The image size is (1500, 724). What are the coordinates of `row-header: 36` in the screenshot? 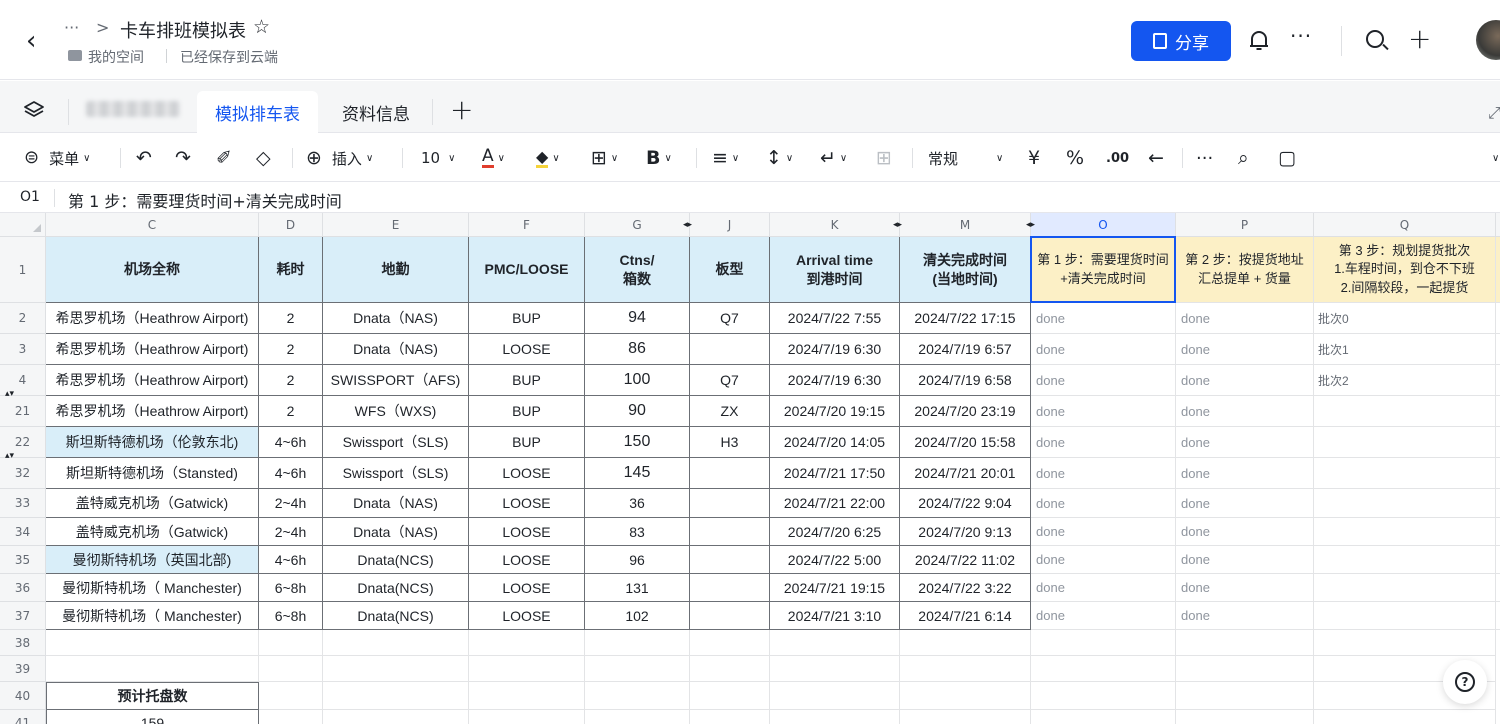 It's located at (23, 588).